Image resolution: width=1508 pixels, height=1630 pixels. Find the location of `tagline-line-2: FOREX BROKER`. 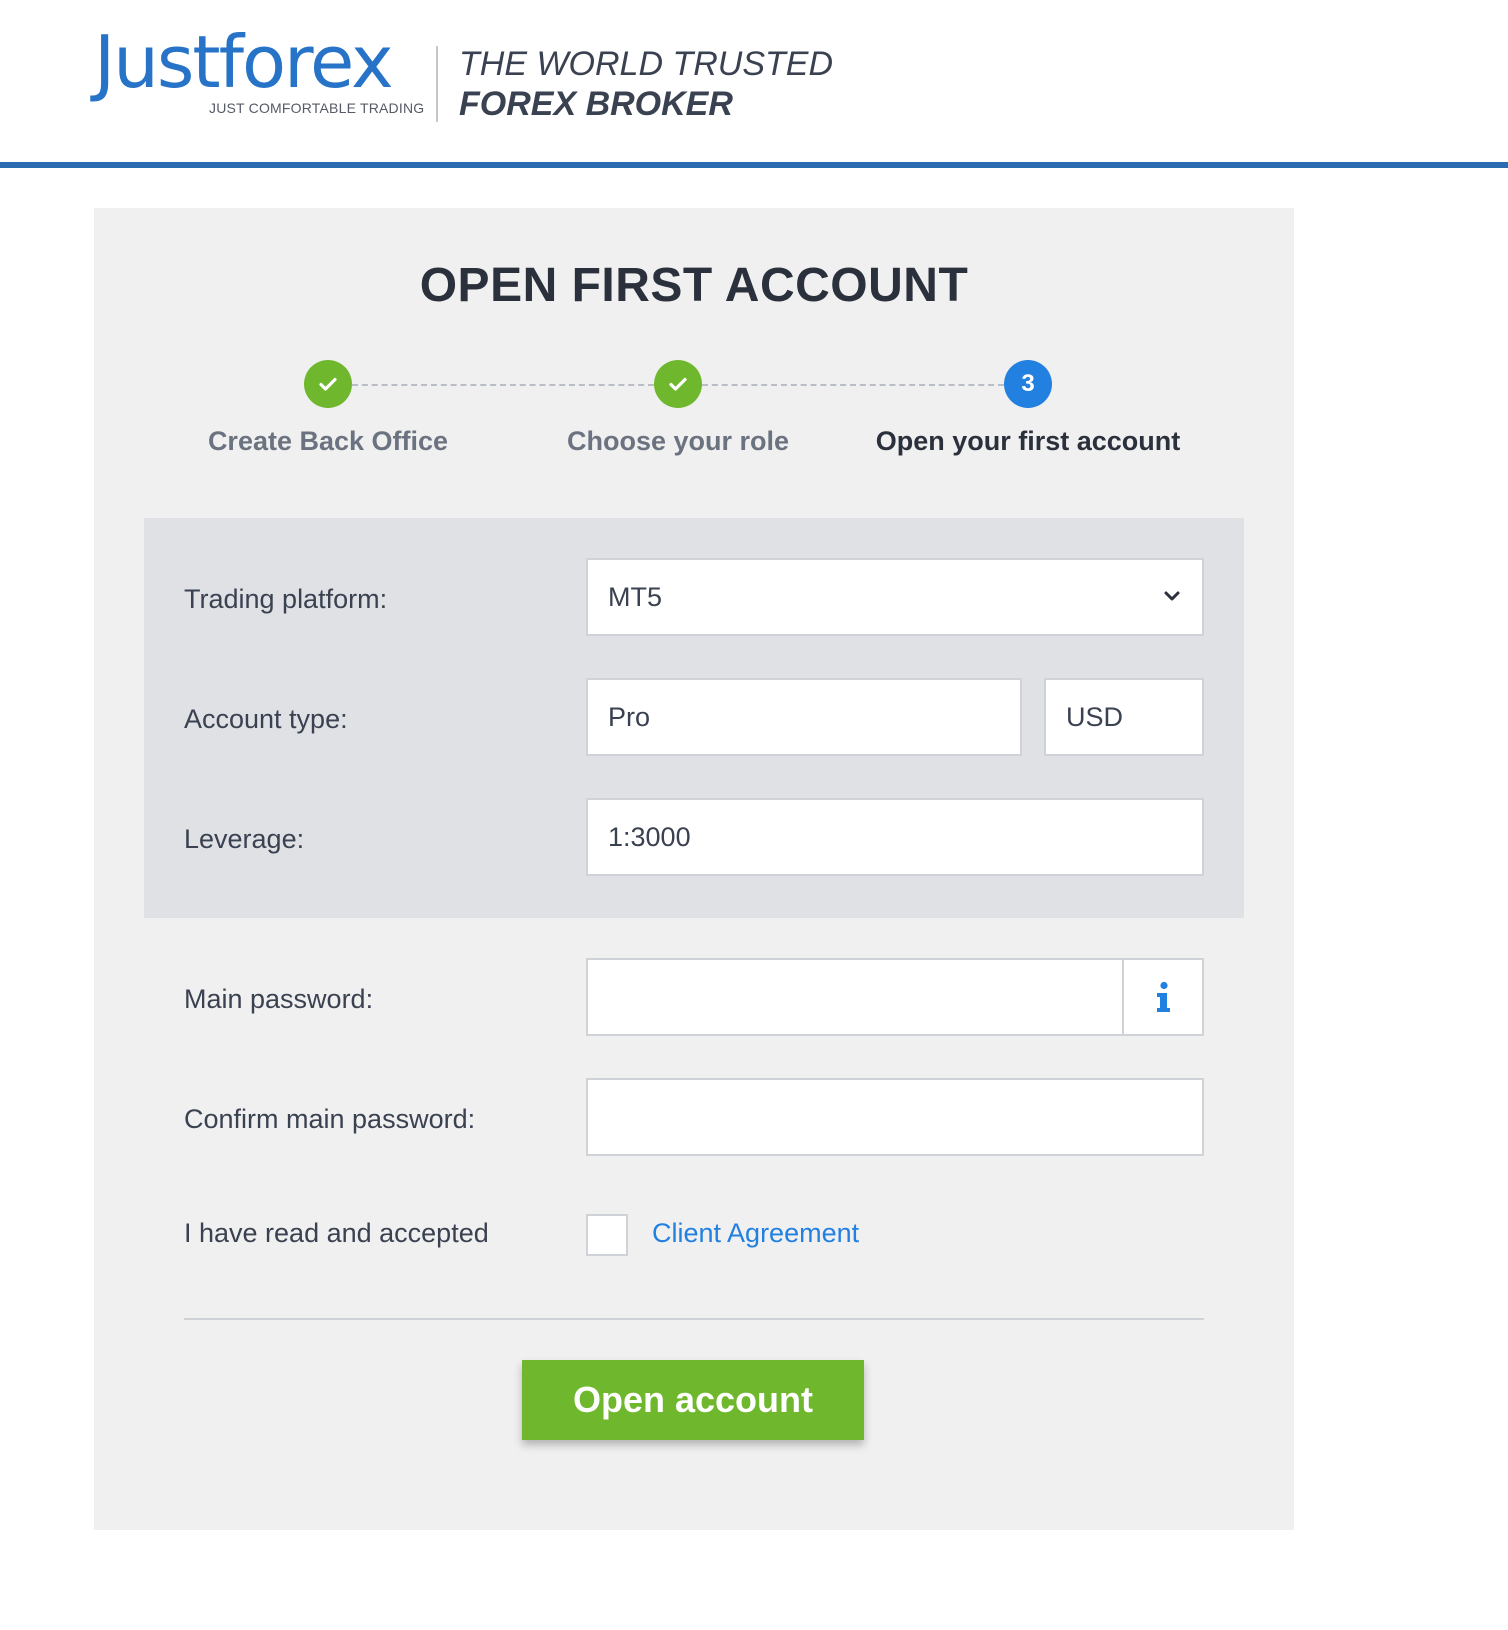

tagline-line-2: FOREX BROKER is located at coordinates (596, 104).